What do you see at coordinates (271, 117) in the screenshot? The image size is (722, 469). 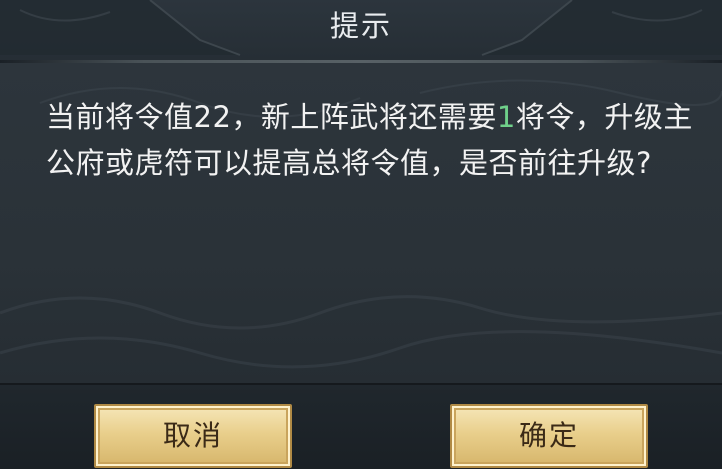 I see `message-text-before: 当前将令值22，新上阵武将还需要` at bounding box center [271, 117].